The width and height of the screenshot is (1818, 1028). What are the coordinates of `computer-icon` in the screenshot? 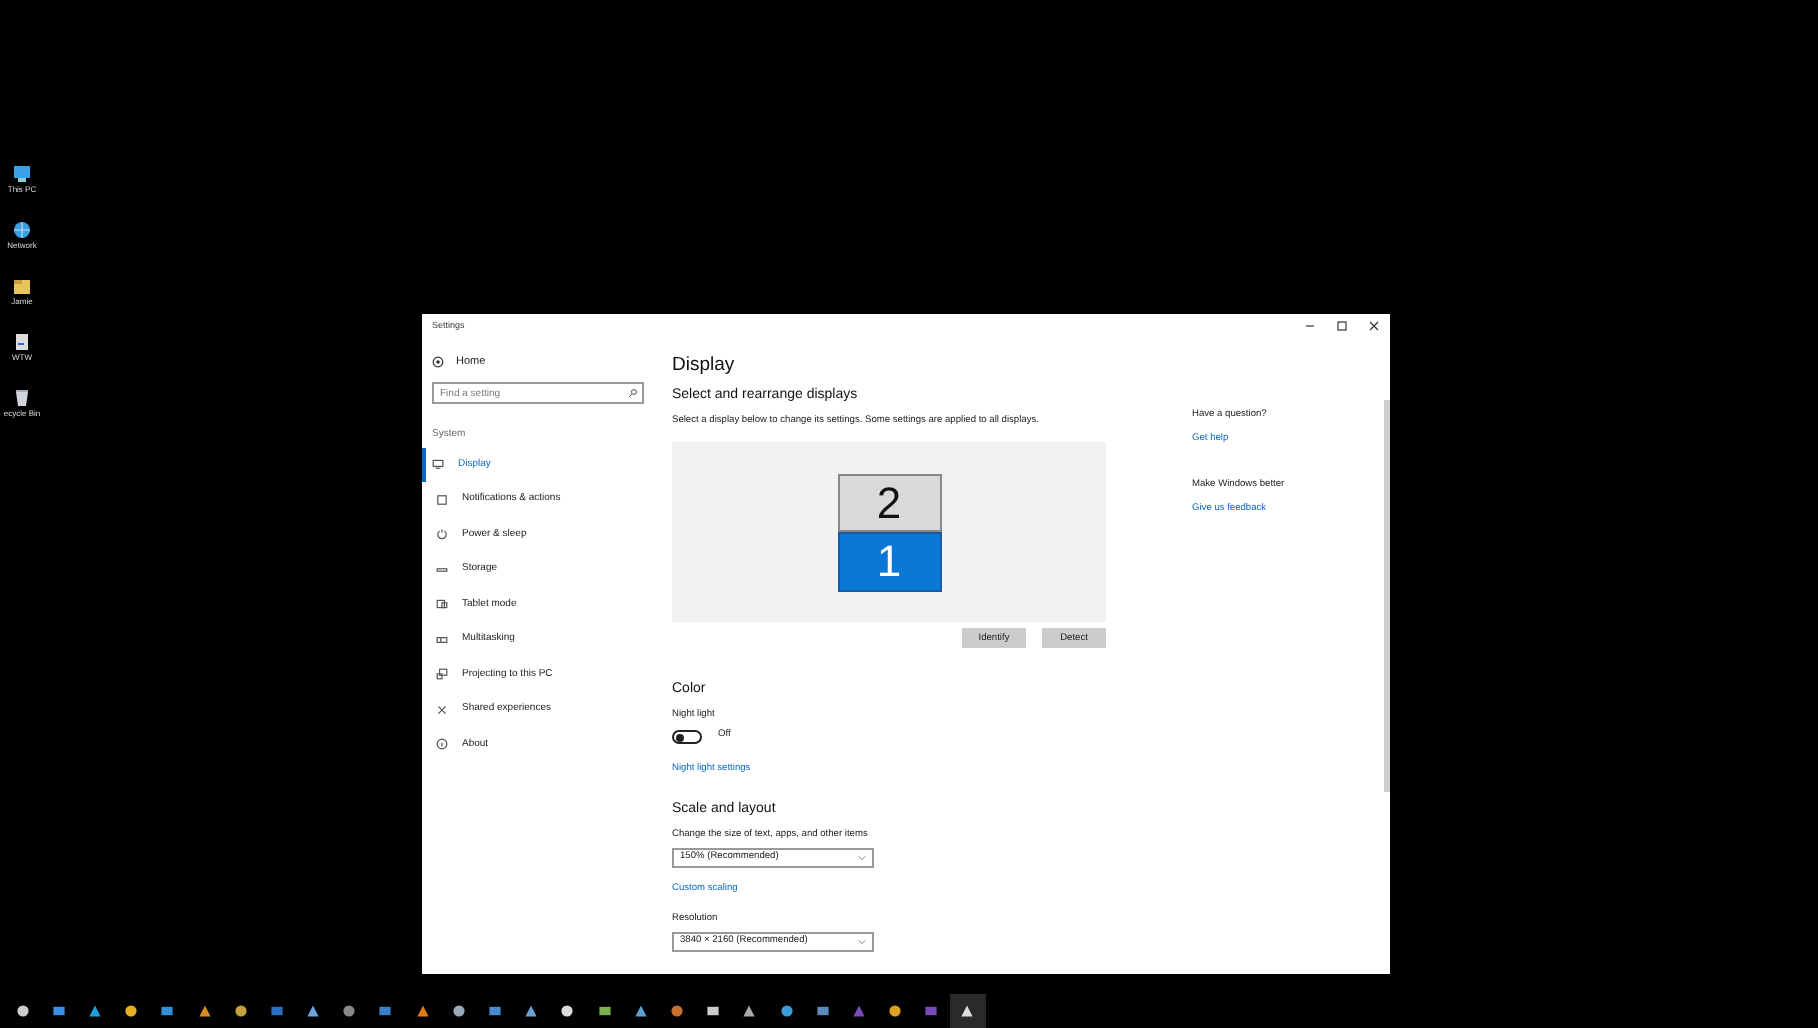 It's located at (22, 174).